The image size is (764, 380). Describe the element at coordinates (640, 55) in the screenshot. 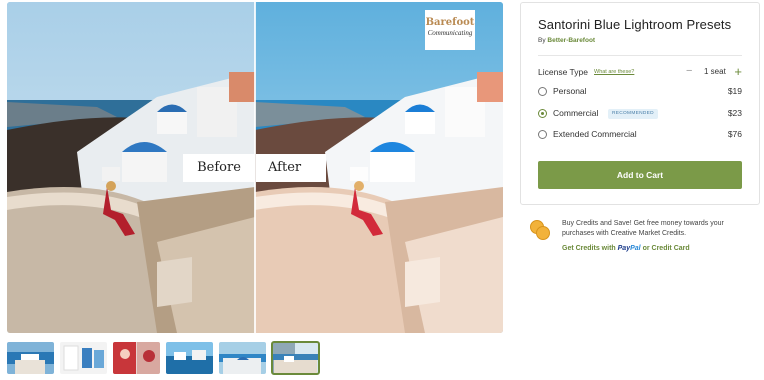

I see `panel-divider` at that location.